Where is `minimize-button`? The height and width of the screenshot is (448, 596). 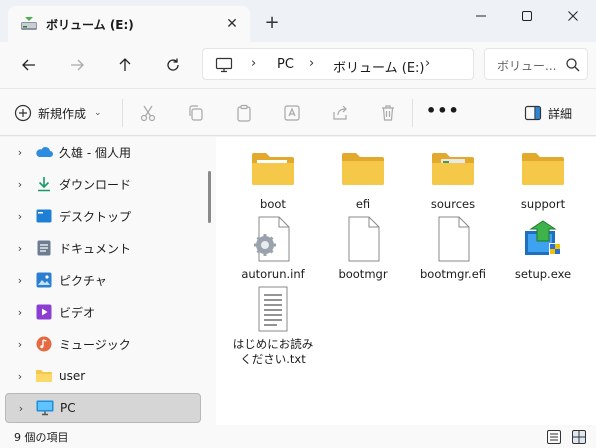
minimize-button is located at coordinates (481, 16).